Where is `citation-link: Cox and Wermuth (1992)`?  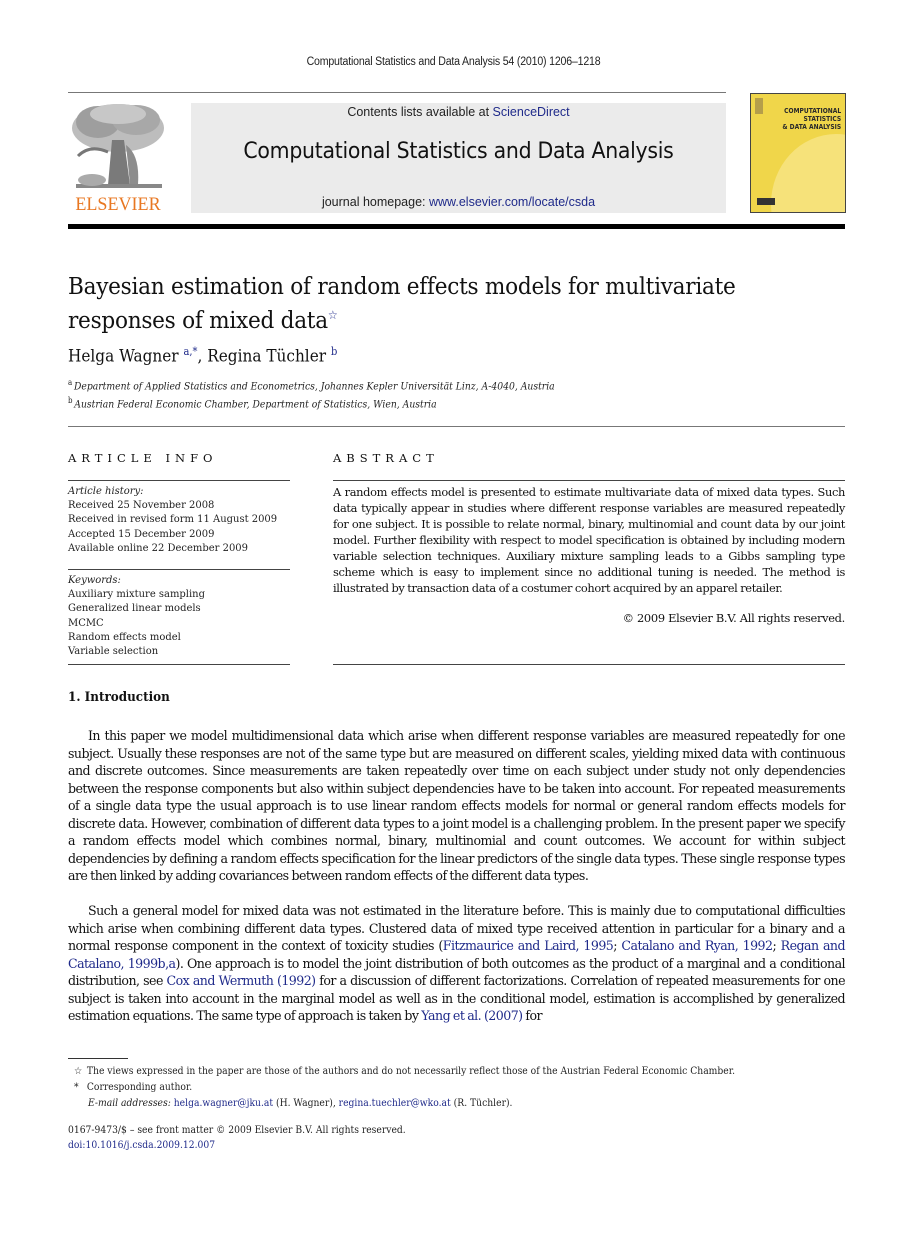
citation-link: Cox and Wermuth (1992) is located at coordinates (242, 980).